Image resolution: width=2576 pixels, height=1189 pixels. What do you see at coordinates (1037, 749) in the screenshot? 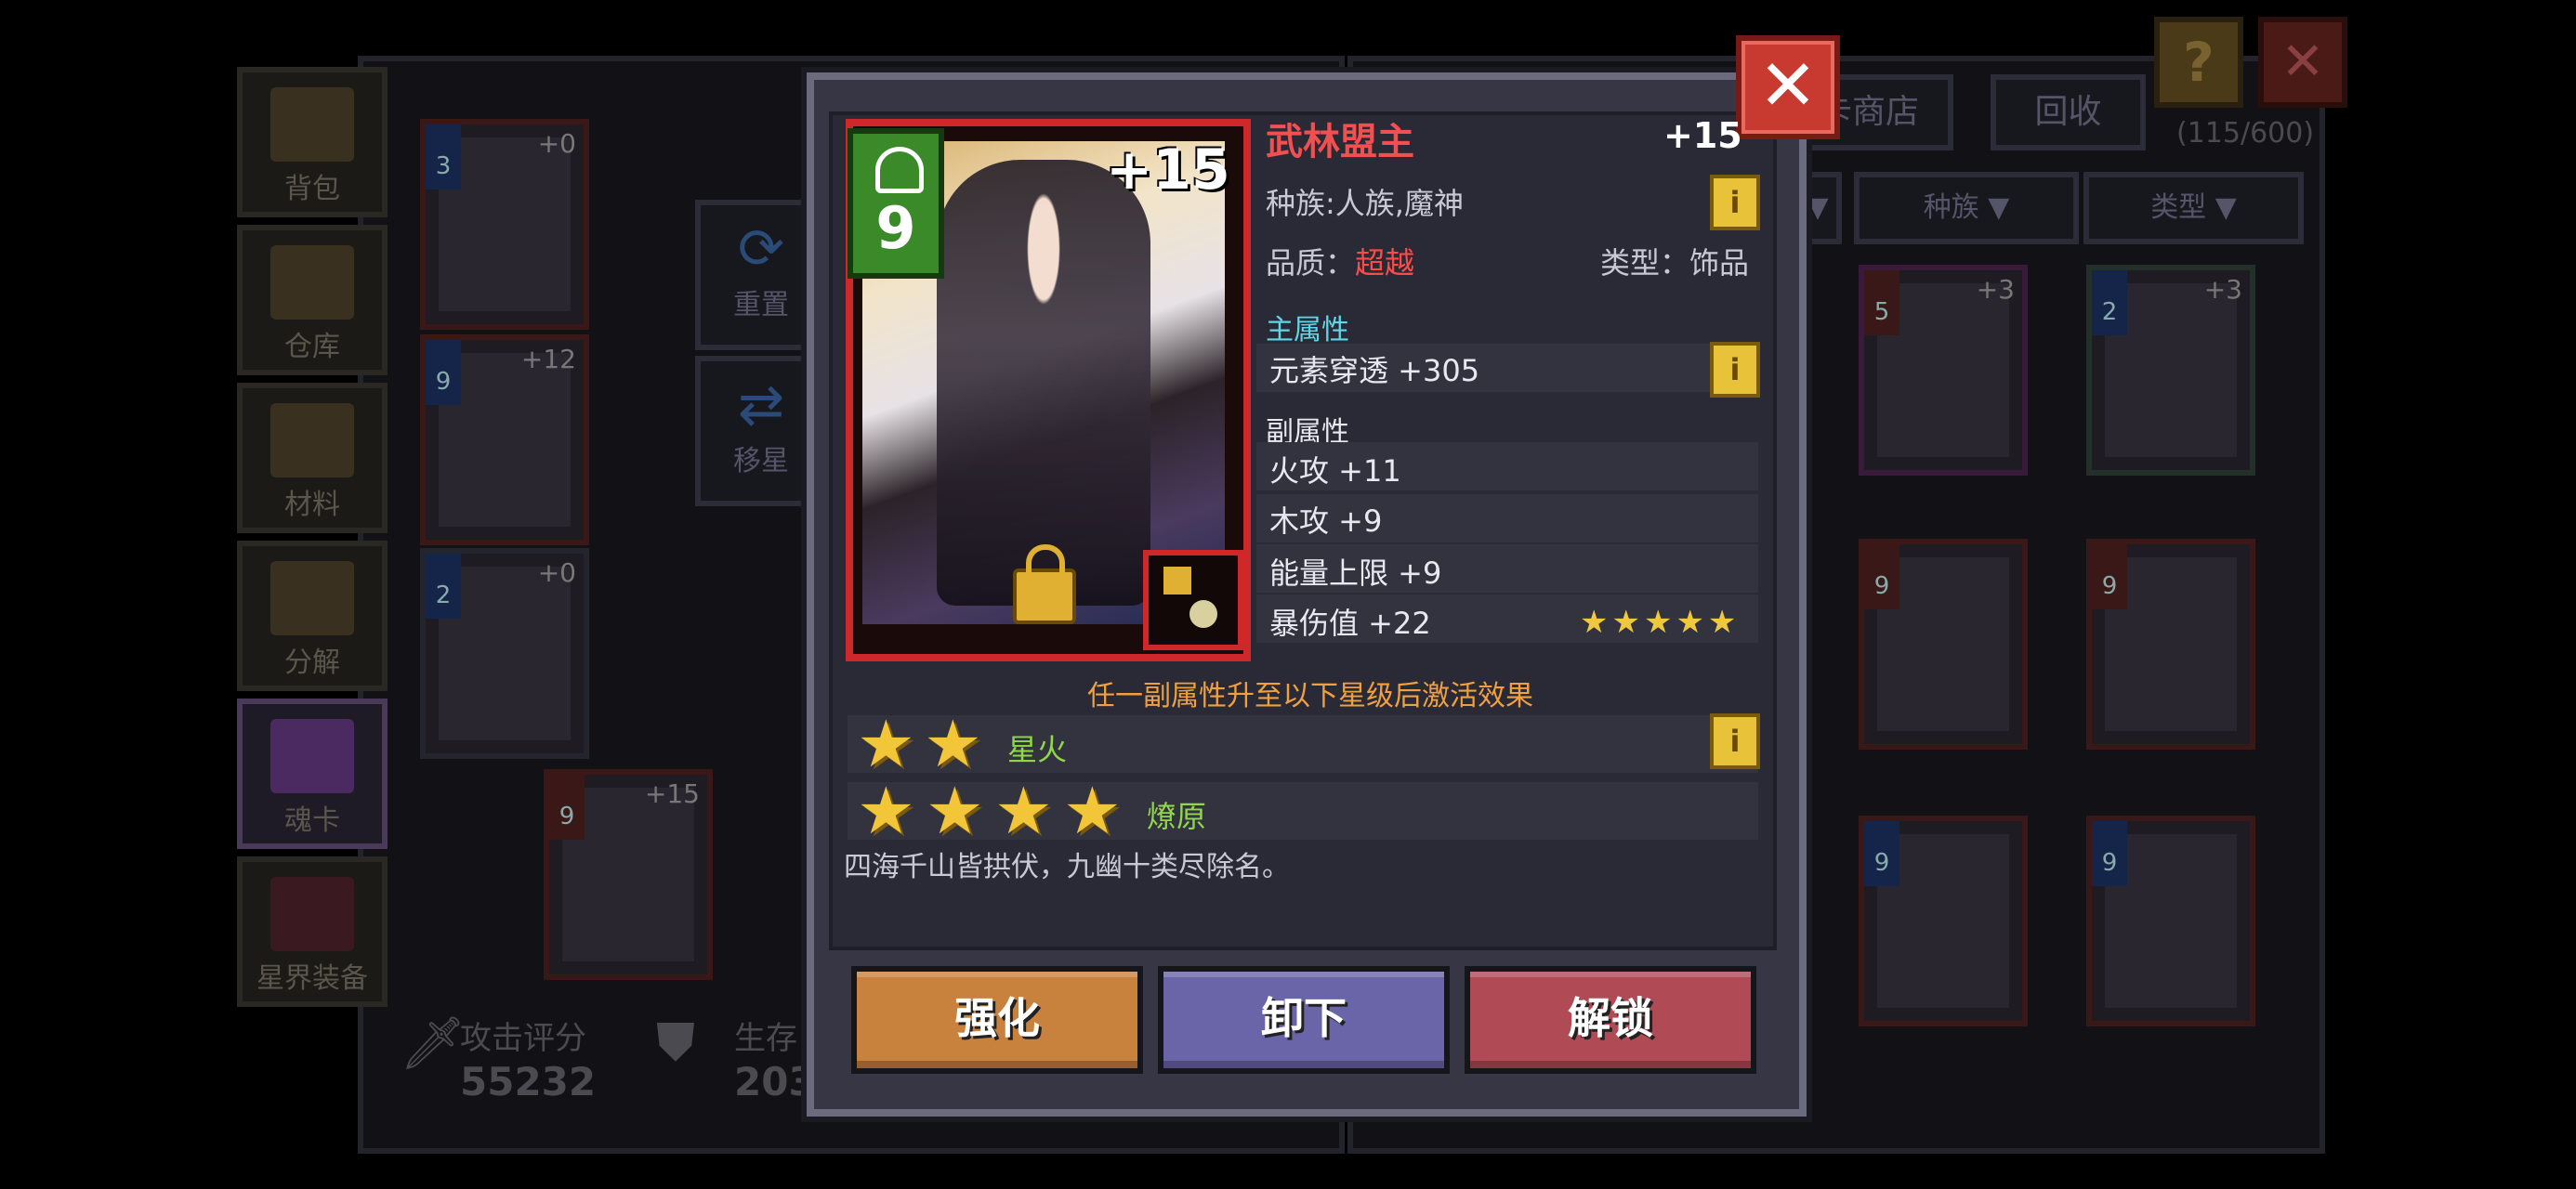
I see `set-effect-name: 星火` at bounding box center [1037, 749].